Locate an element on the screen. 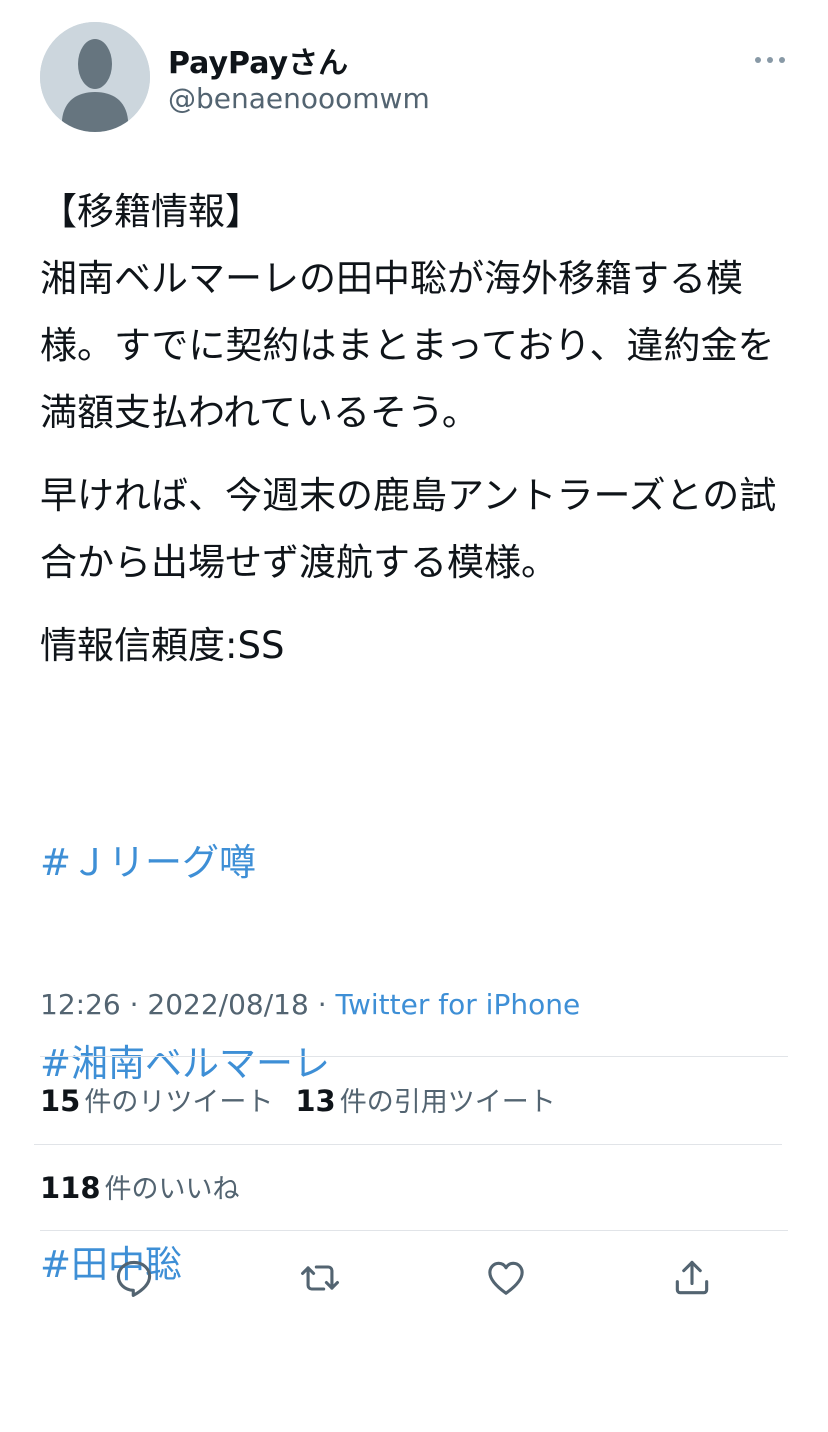 This screenshot has height=1432, width=828. tweet-header: PayPayさん @benaenooomwm is located at coordinates (414, 77).